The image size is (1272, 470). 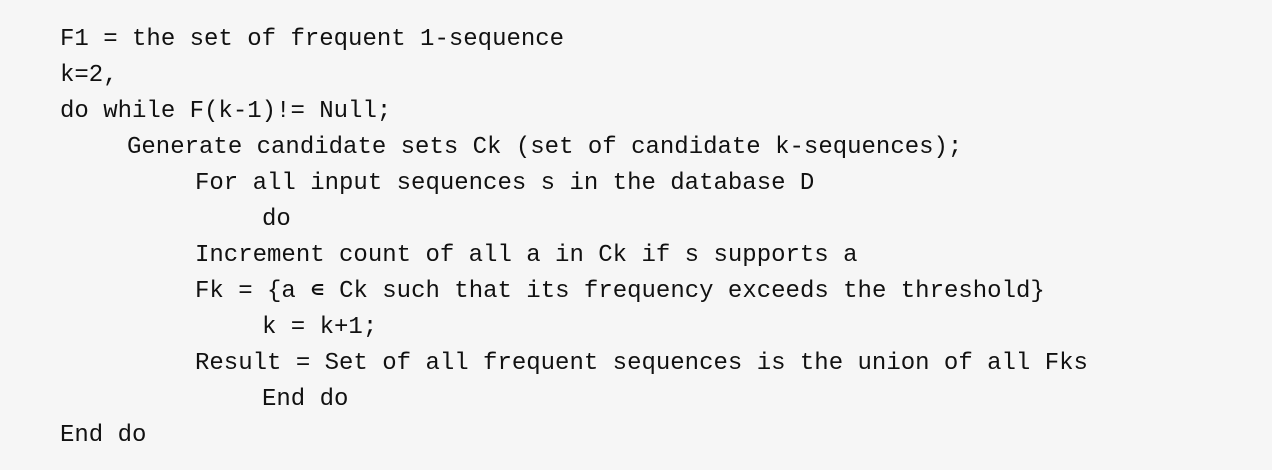 I want to click on code-line: do, so click(x=276, y=219).